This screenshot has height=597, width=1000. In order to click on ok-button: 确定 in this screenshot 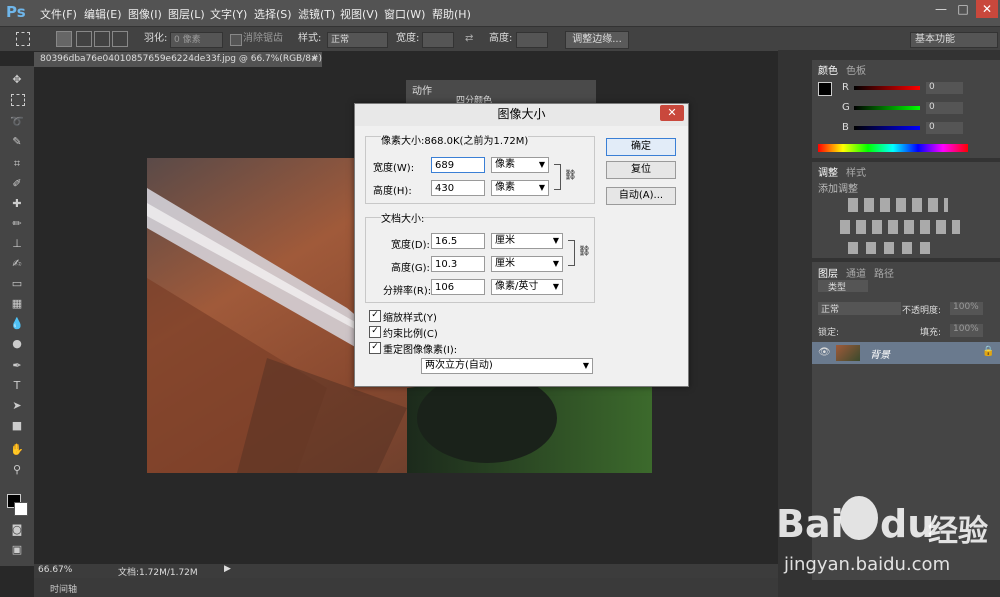, I will do `click(641, 147)`.